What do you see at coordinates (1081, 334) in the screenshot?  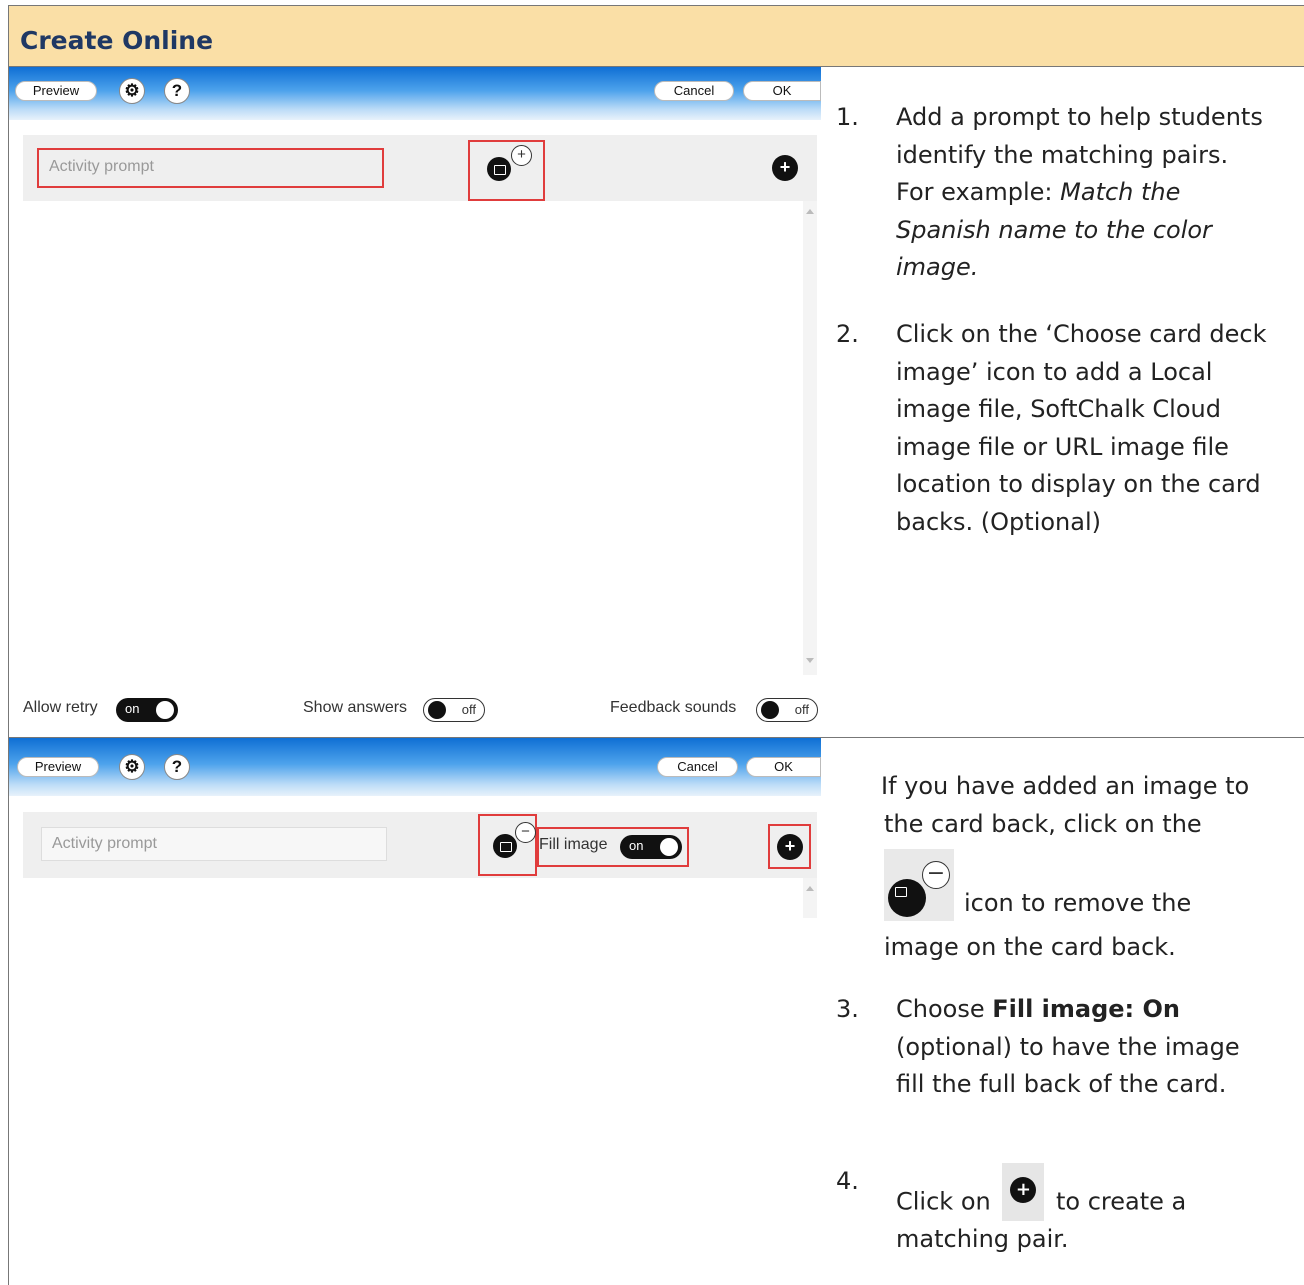 I see `step-line: Click on the ‘Choose card deck` at bounding box center [1081, 334].